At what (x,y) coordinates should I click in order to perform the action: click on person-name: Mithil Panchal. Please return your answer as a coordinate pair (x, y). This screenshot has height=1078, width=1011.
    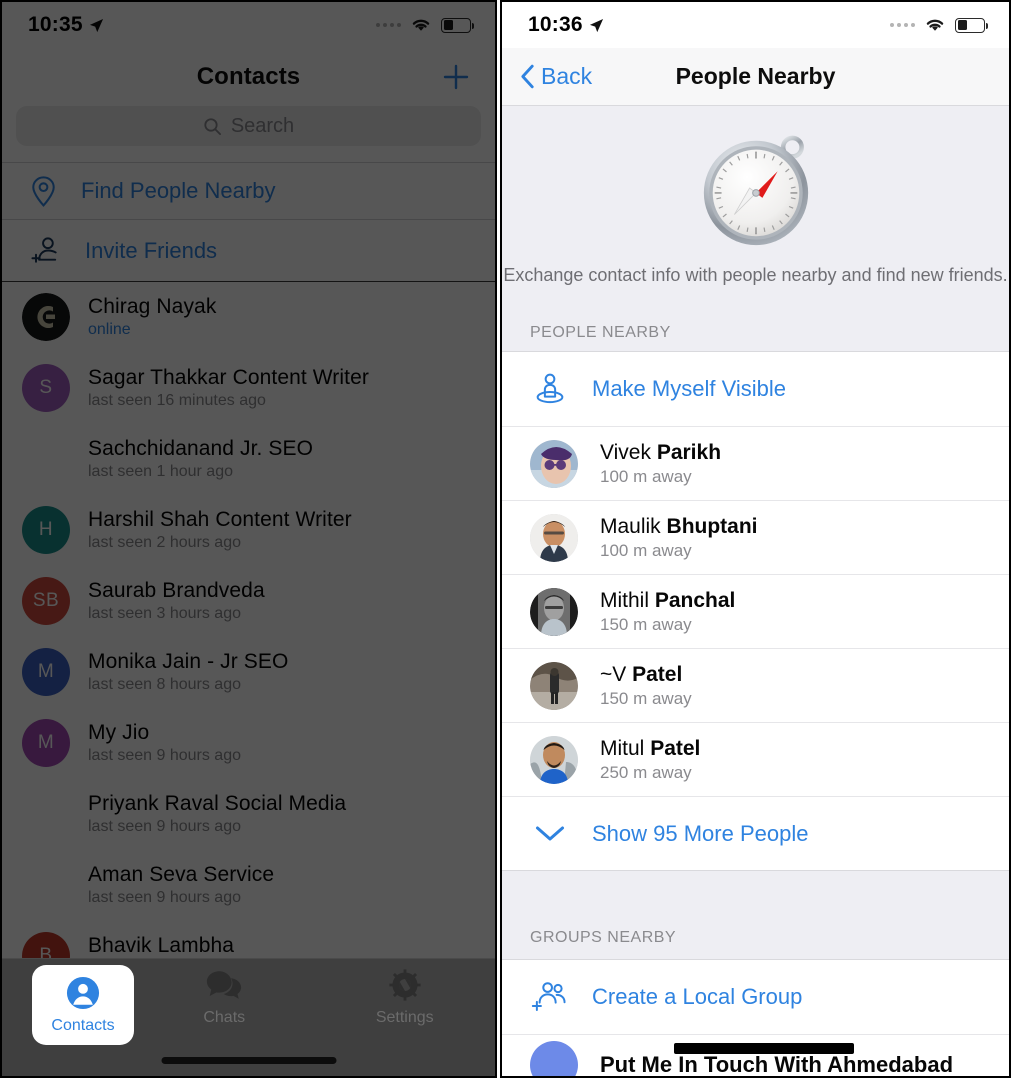
    Looking at the image, I should click on (668, 600).